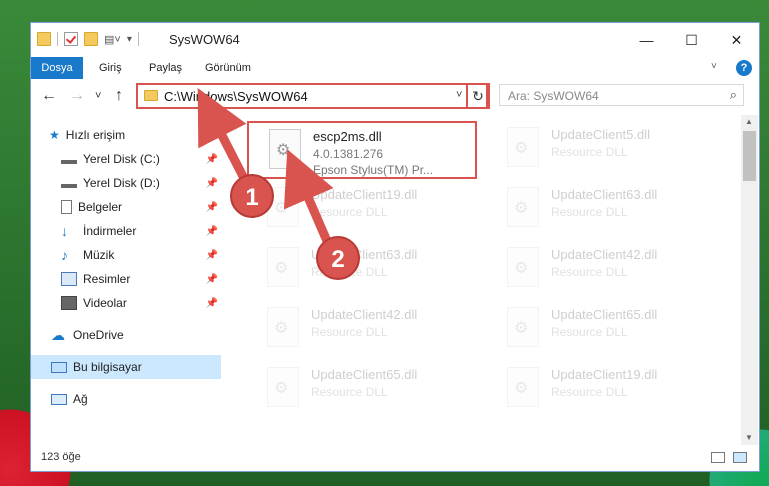  Describe the element at coordinates (714, 66) in the screenshot. I see `expand-ribbon-icon: ˅` at that location.